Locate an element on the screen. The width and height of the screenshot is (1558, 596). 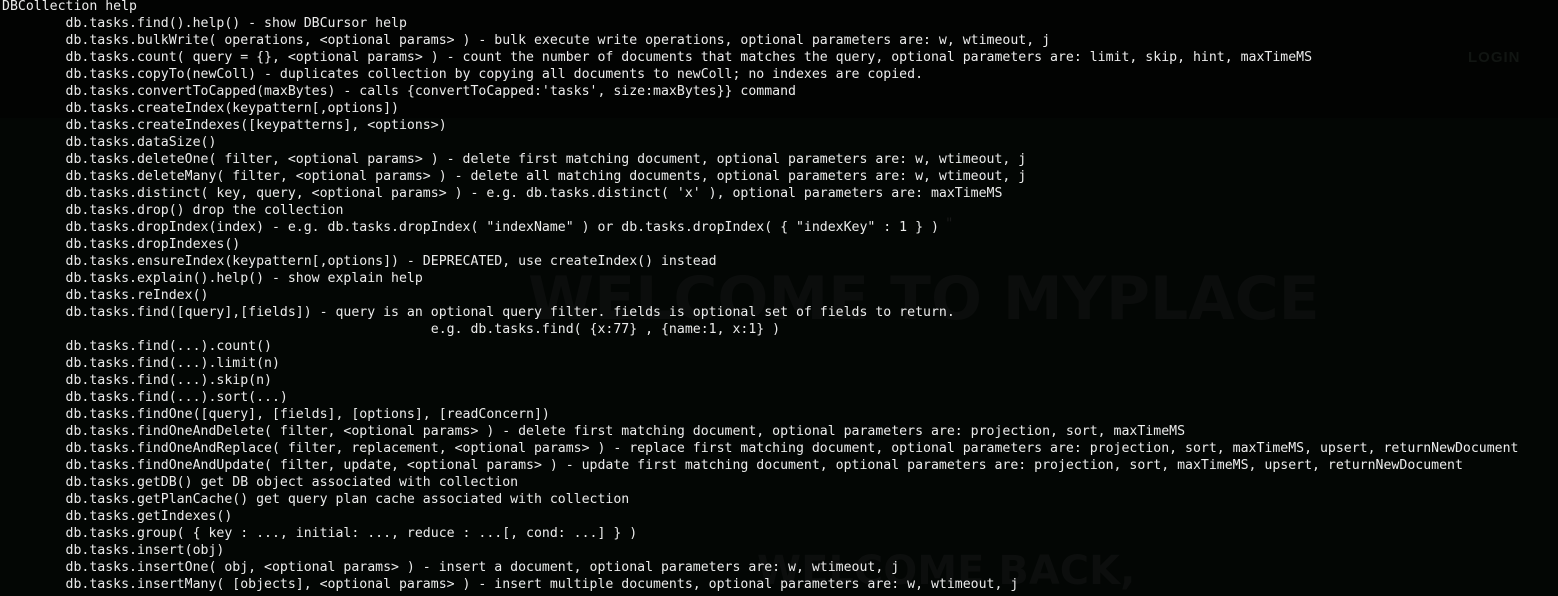
terminal-line: db.tasks.find(...).skip(n) is located at coordinates (137, 380).